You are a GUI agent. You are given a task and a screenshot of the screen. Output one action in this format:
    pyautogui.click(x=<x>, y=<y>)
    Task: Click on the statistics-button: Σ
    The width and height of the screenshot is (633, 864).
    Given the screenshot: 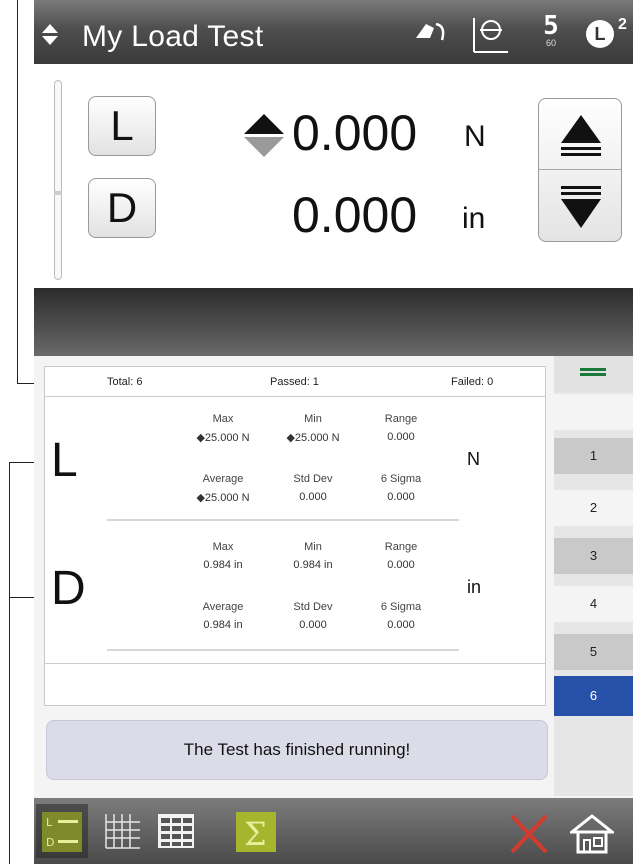 What is the action you would take?
    pyautogui.click(x=256, y=831)
    